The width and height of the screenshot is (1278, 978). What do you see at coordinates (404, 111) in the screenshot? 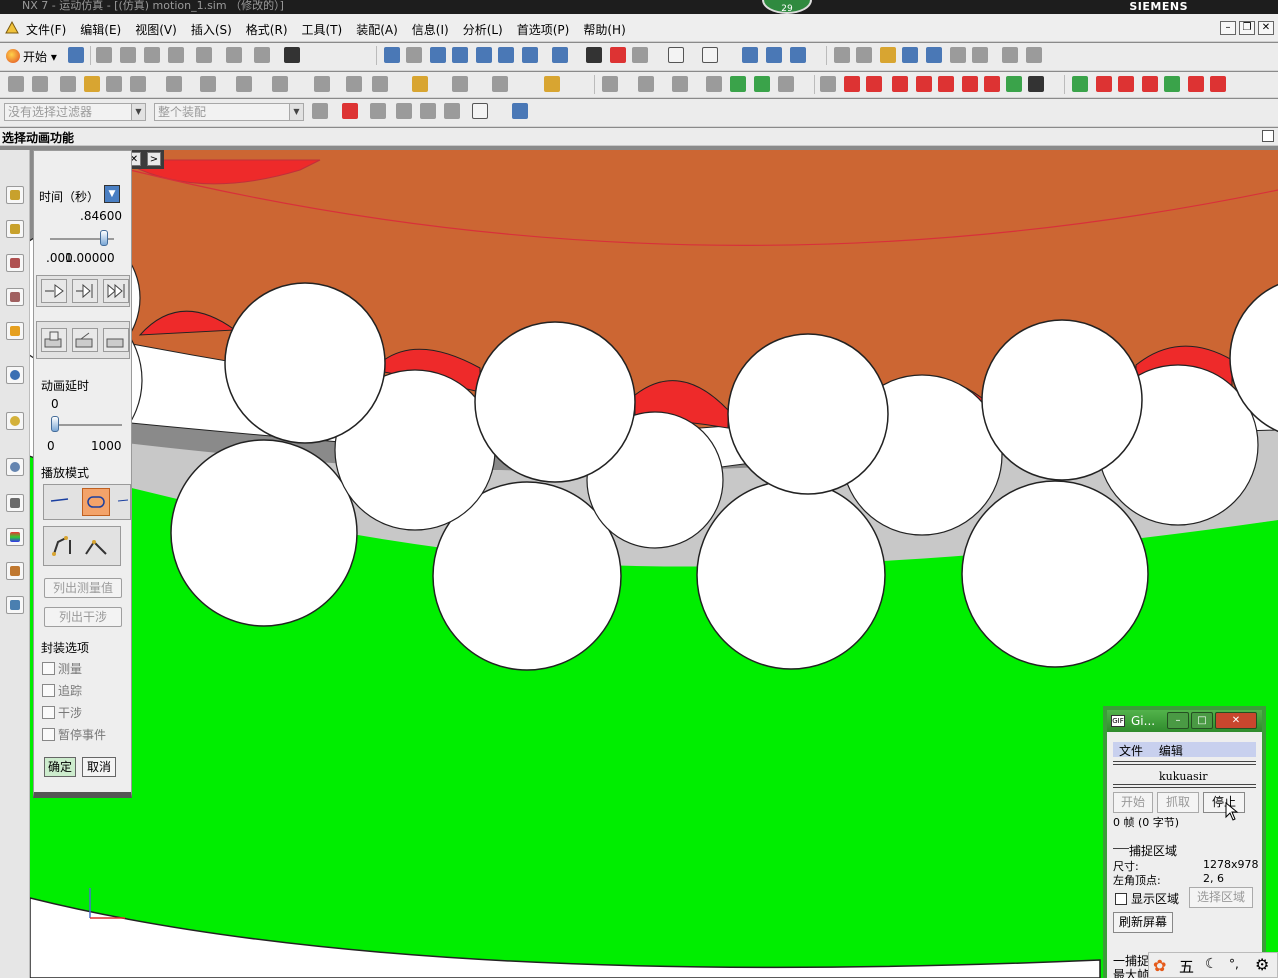
I see `select-body-icon` at bounding box center [404, 111].